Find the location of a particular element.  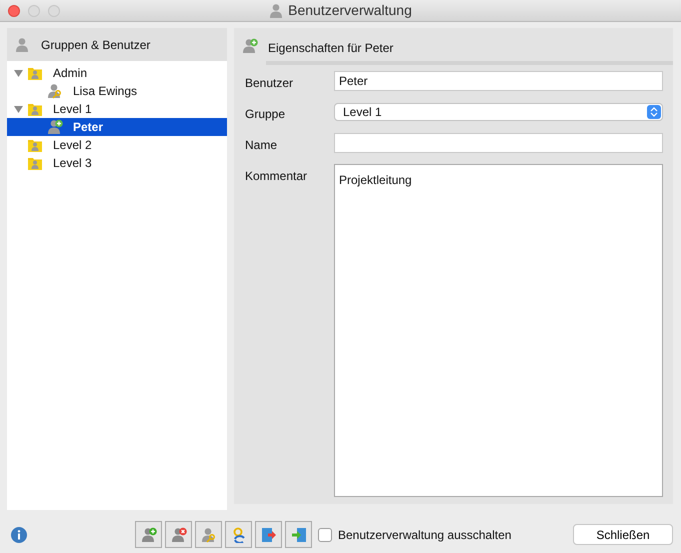

remove-user-button is located at coordinates (178, 534).